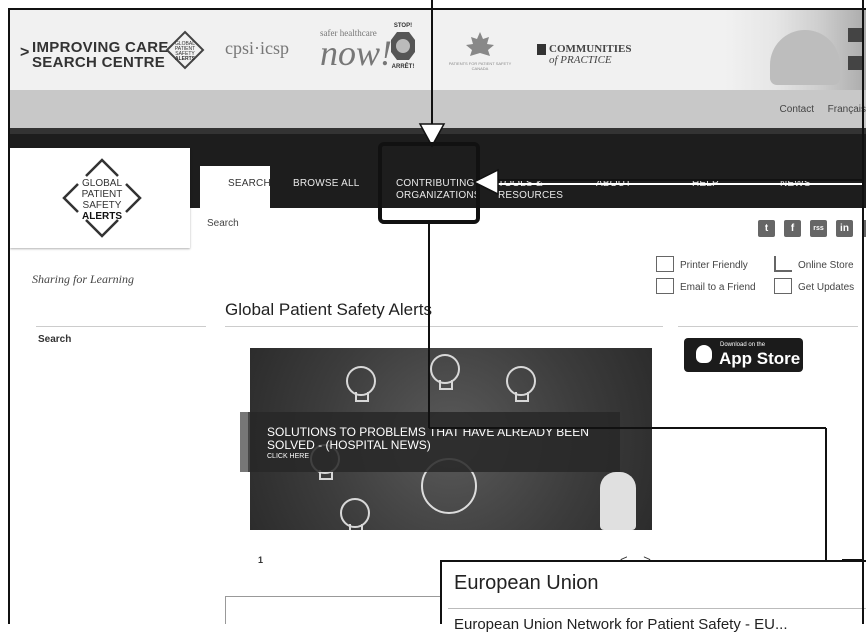  What do you see at coordinates (326, 184) in the screenshot?
I see `nav-browse-all: BROWSE ALL` at bounding box center [326, 184].